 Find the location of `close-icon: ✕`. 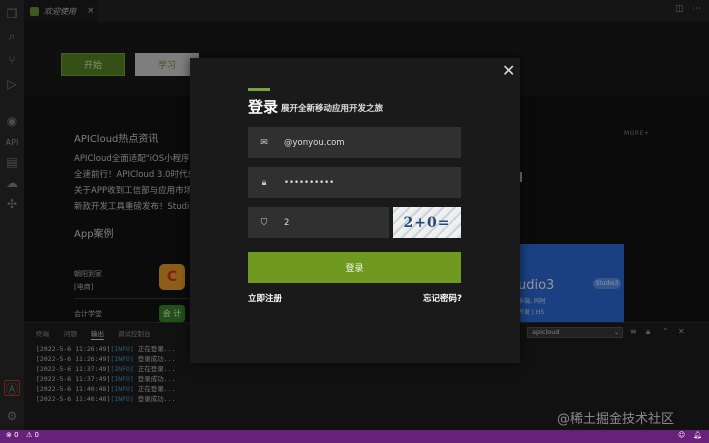

close-icon: ✕ is located at coordinates (508, 70).